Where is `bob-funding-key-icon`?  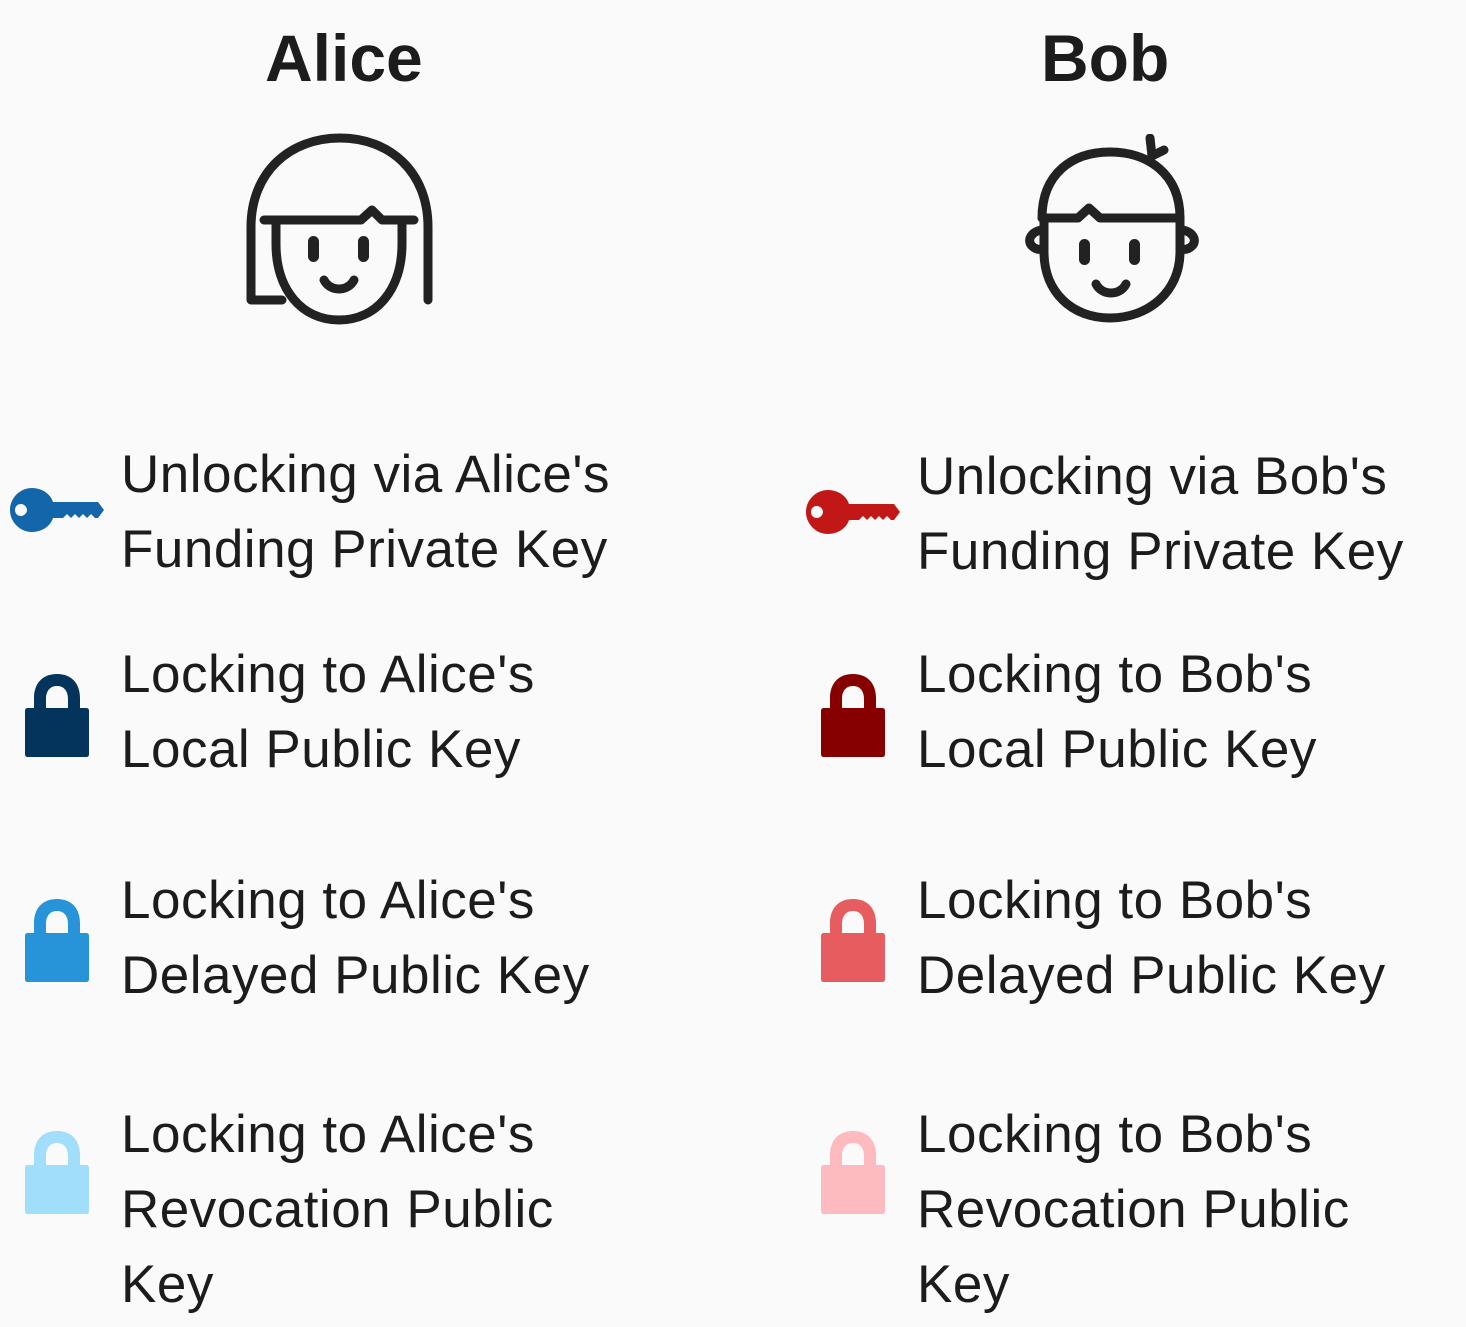
bob-funding-key-icon is located at coordinates (853, 512).